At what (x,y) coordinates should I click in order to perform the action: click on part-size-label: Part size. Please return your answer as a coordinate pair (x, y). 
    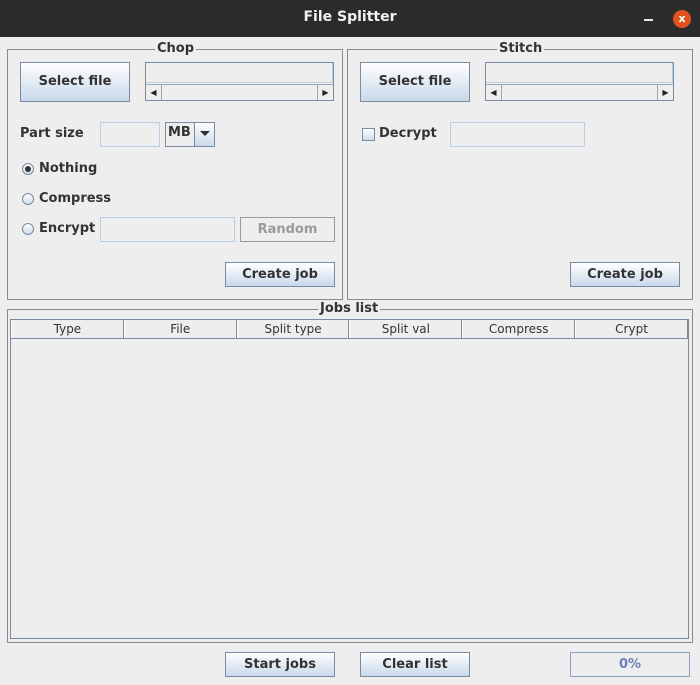
    Looking at the image, I should click on (52, 133).